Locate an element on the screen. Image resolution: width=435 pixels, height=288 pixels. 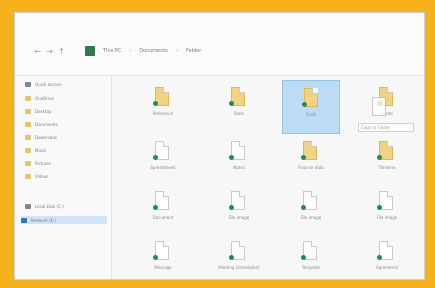
drag-tooltip: Copy to Folder is located at coordinates (386, 127).